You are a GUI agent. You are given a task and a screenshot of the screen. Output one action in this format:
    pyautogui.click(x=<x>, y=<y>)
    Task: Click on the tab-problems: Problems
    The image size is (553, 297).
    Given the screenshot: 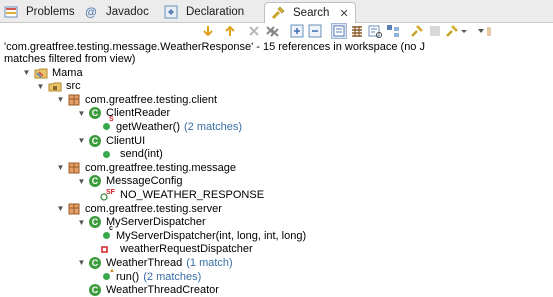 What is the action you would take?
    pyautogui.click(x=39, y=12)
    